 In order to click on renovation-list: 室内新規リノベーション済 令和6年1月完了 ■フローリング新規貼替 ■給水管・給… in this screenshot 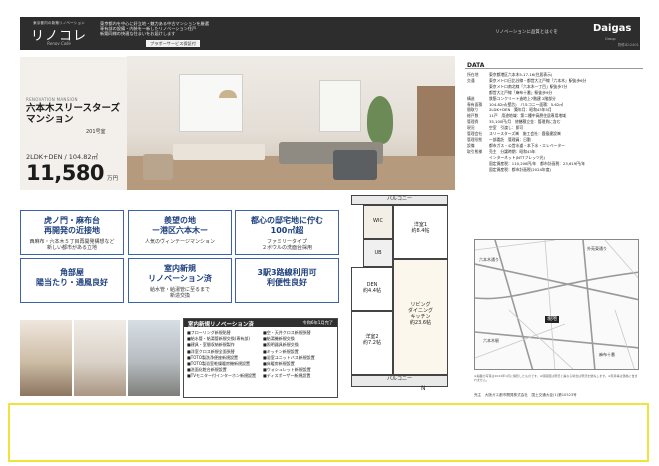, I will do `click(260, 358)`.